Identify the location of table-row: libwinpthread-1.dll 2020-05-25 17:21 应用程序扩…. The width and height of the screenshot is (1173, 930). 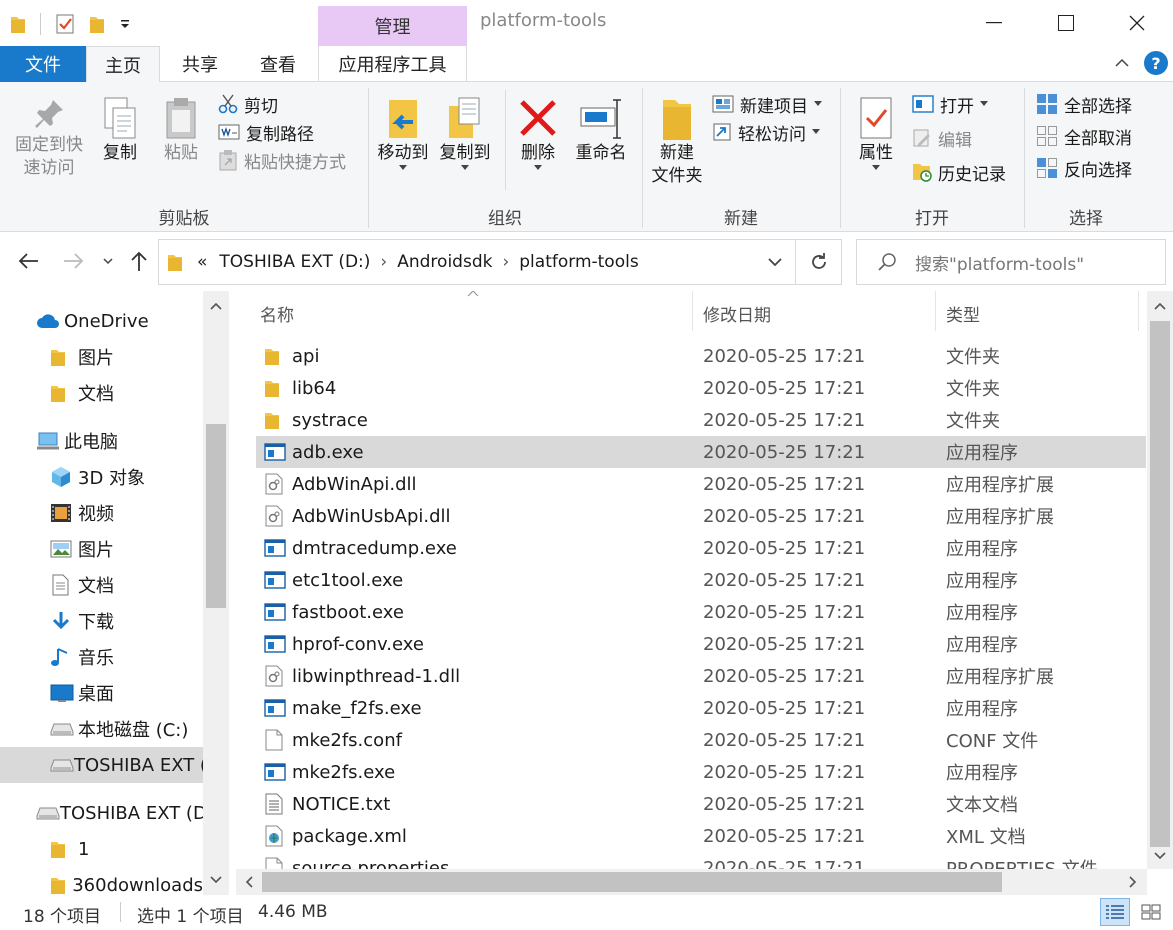
(701, 676).